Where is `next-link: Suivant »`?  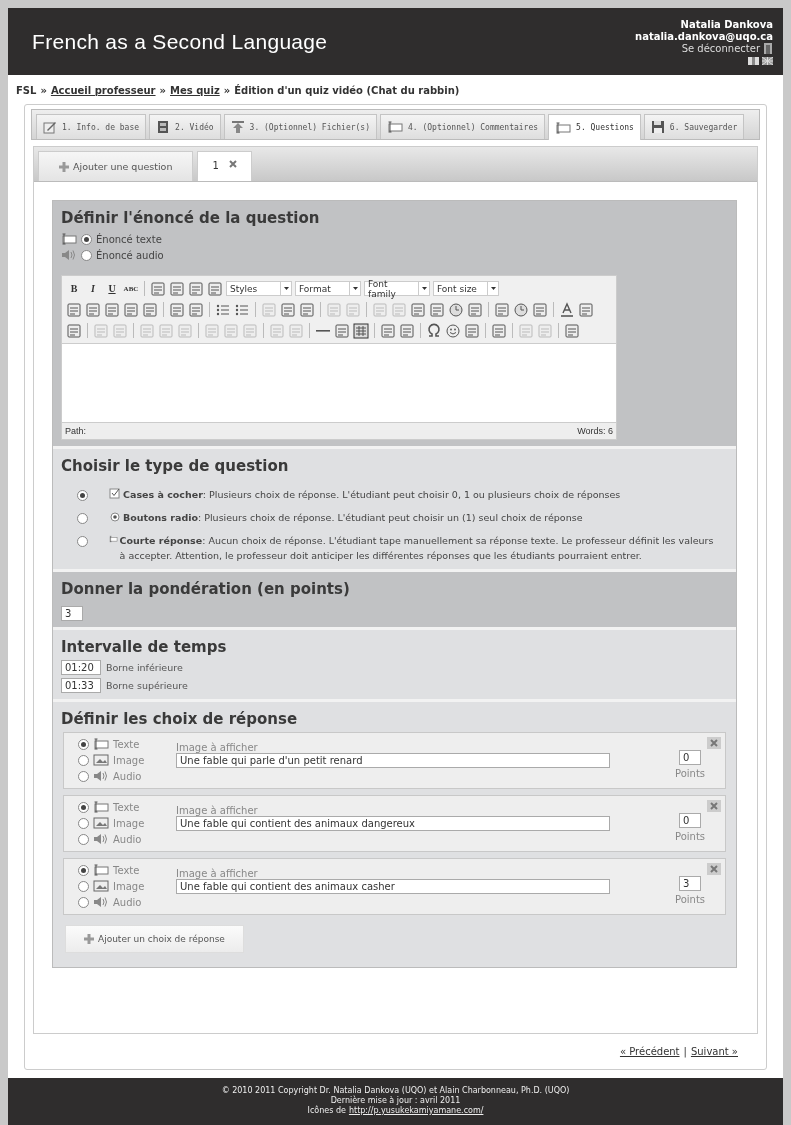
next-link: Suivant » is located at coordinates (714, 1051).